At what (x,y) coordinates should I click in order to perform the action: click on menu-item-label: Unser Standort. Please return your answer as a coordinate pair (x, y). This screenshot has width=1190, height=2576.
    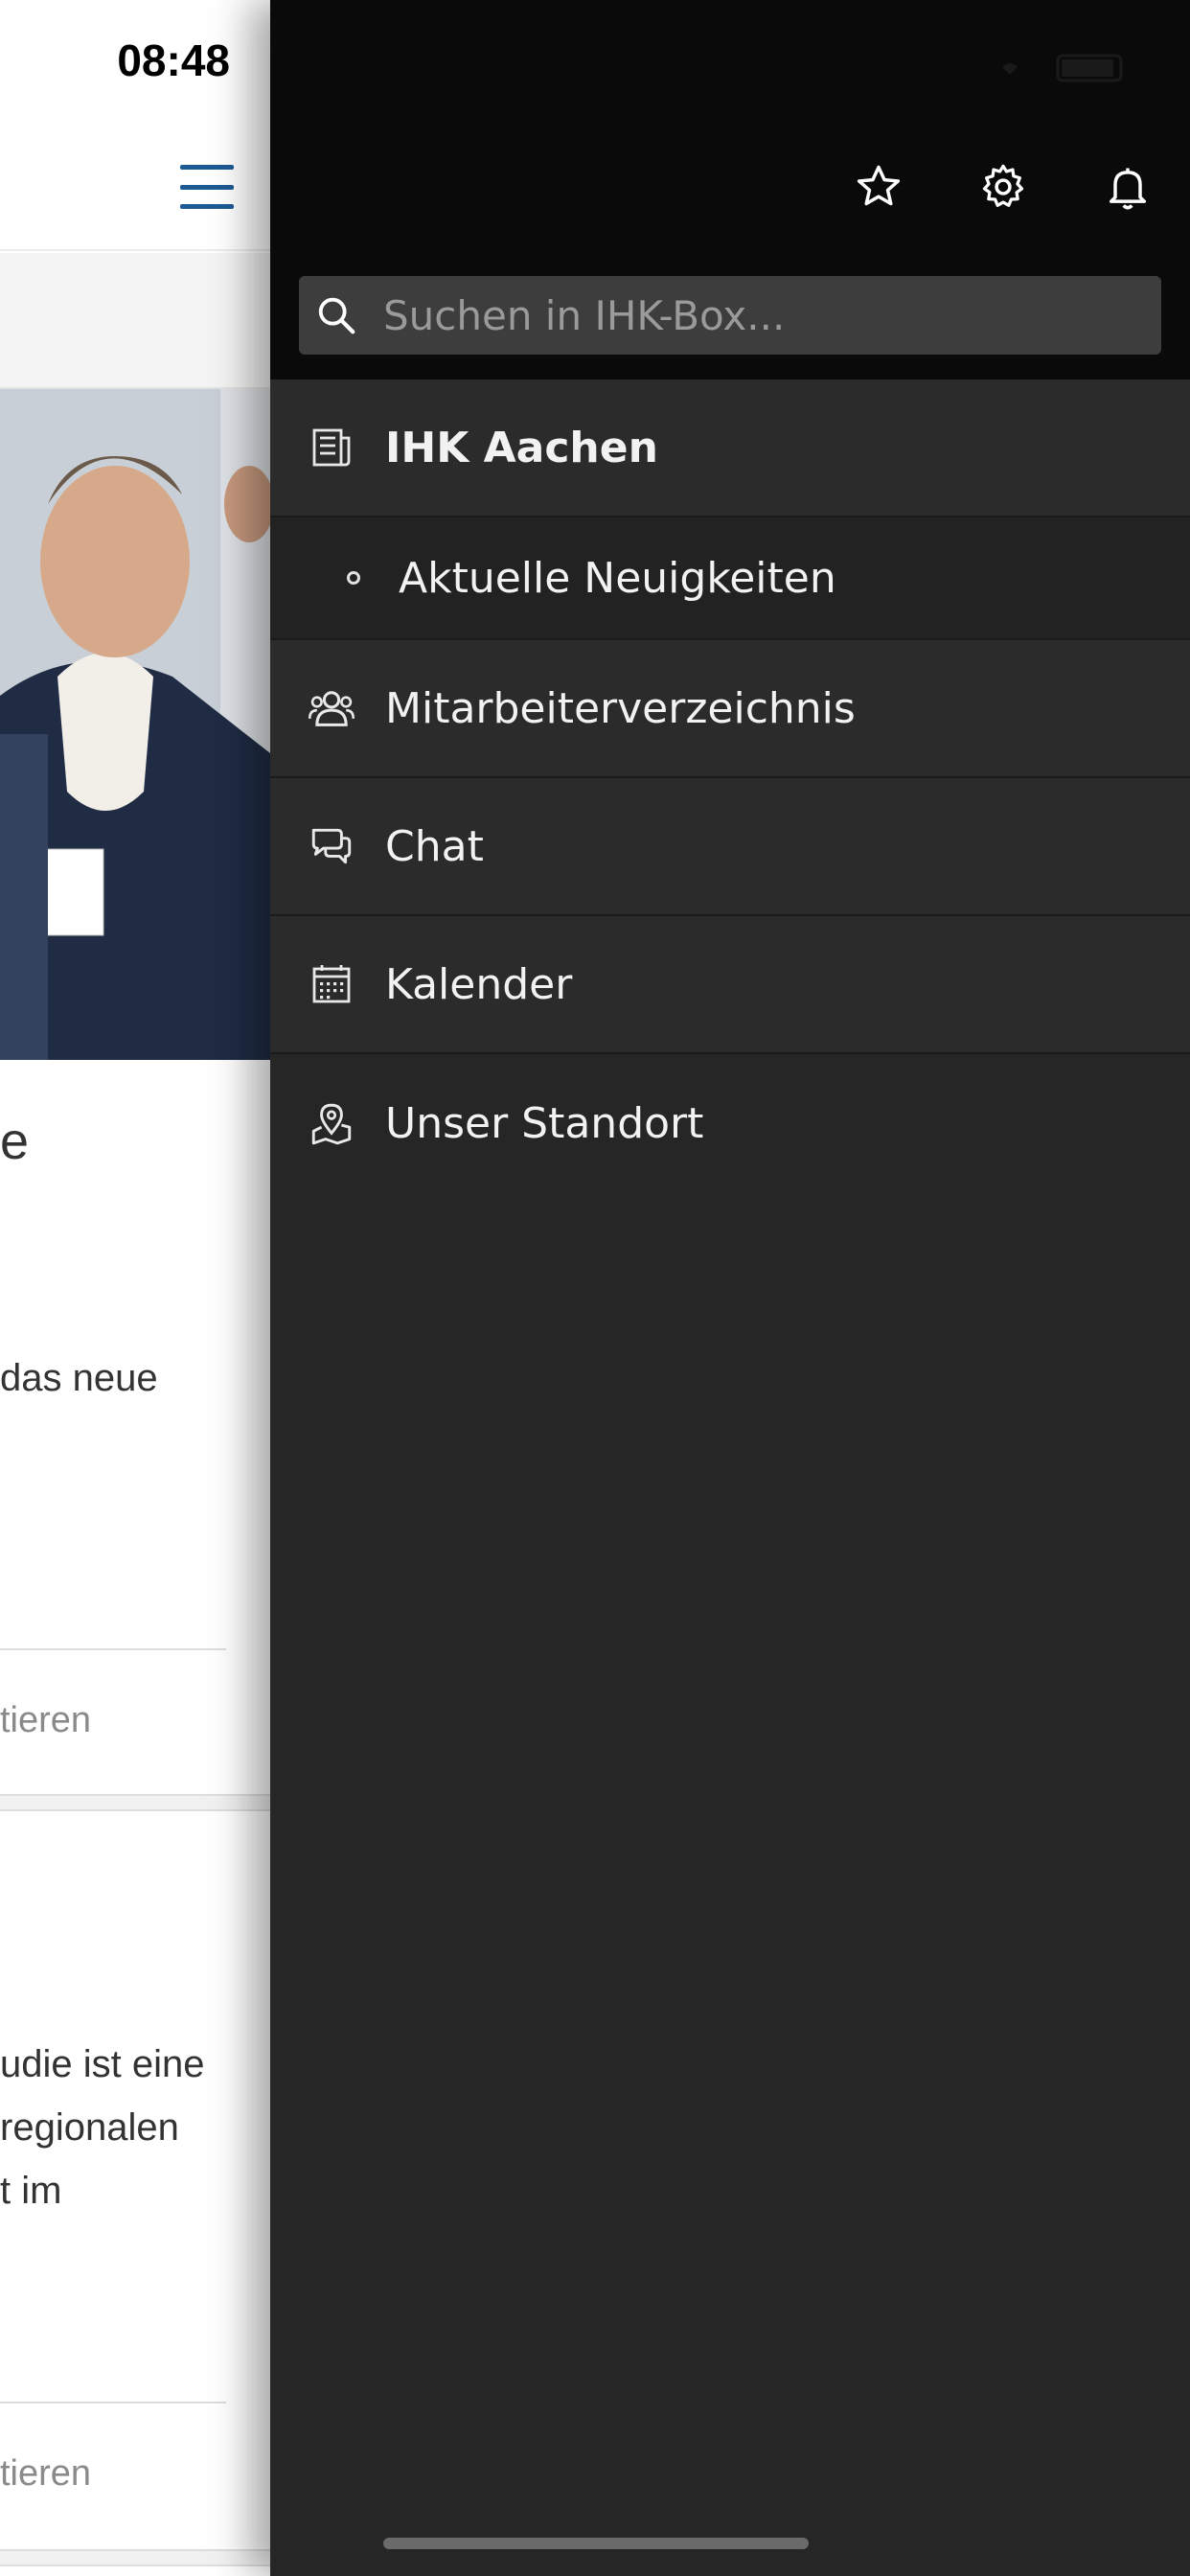
    Looking at the image, I should click on (544, 1123).